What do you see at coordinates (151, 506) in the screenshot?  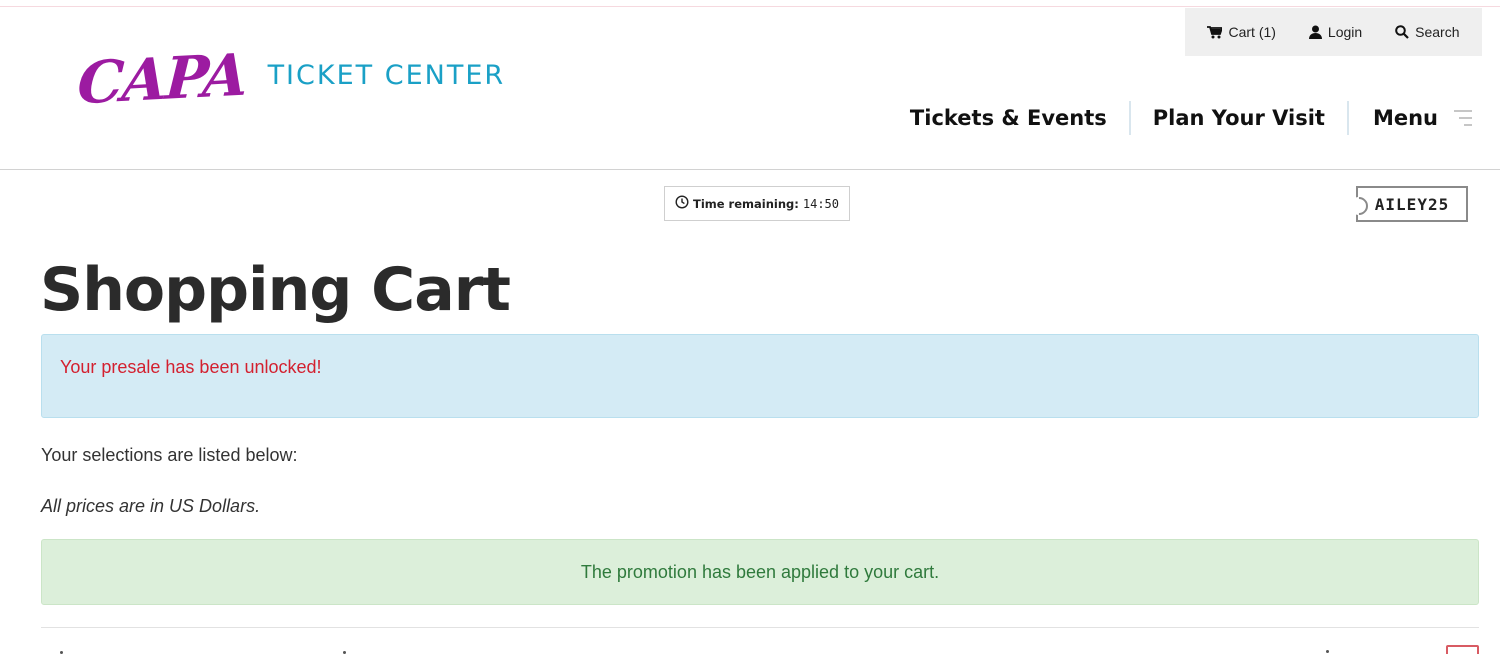 I see `currency-note: All prices are in US Dollars.` at bounding box center [151, 506].